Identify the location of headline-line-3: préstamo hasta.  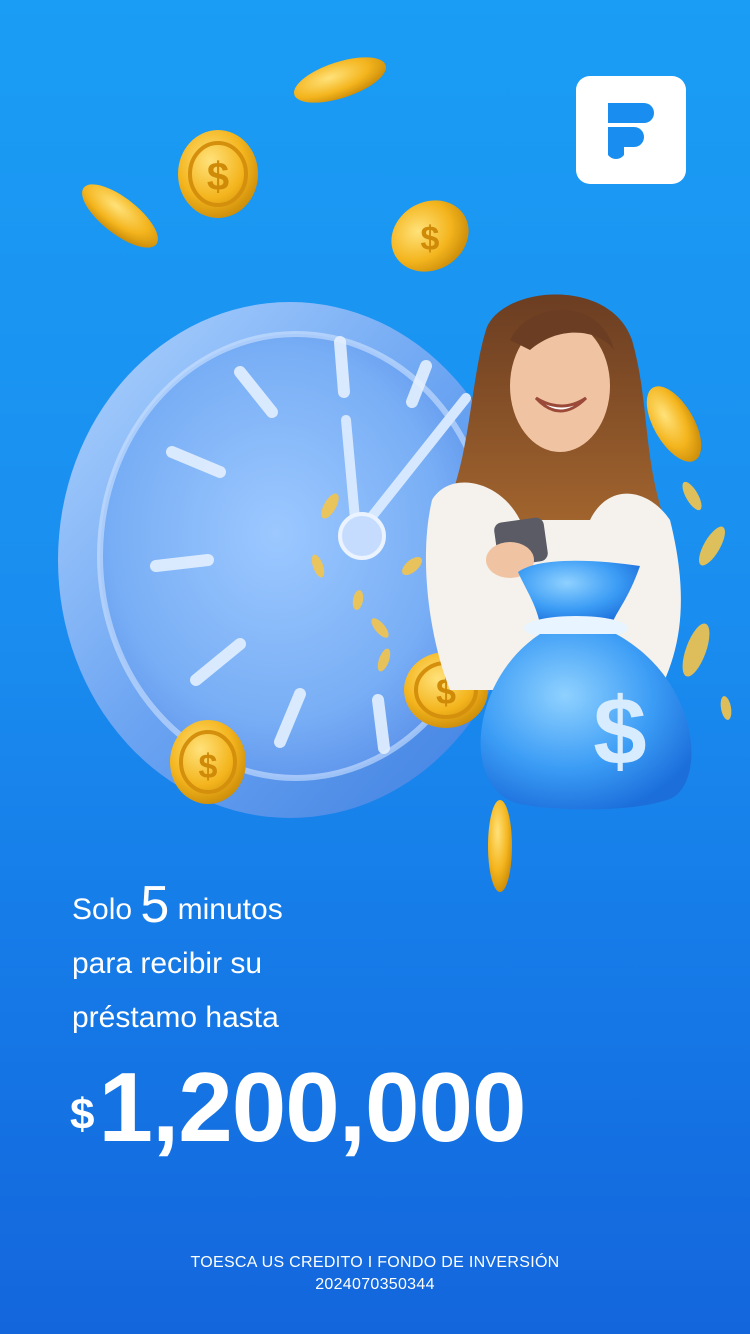
(175, 1017).